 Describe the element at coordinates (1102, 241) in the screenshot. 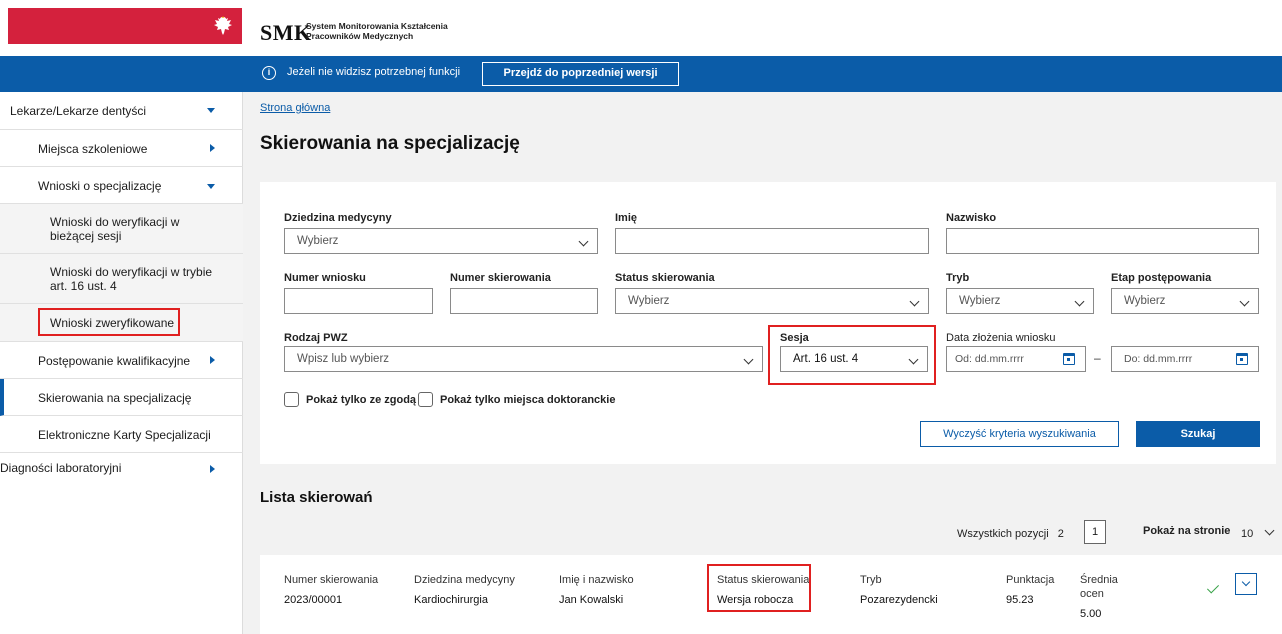

I see `nazwisko-input` at that location.